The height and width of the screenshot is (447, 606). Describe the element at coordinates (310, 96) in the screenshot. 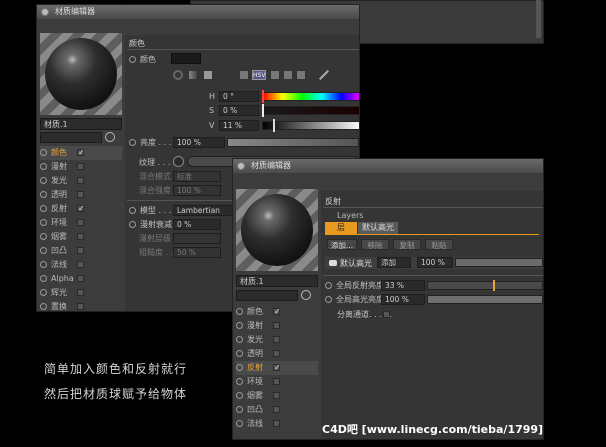

I see `hue-slider` at that location.